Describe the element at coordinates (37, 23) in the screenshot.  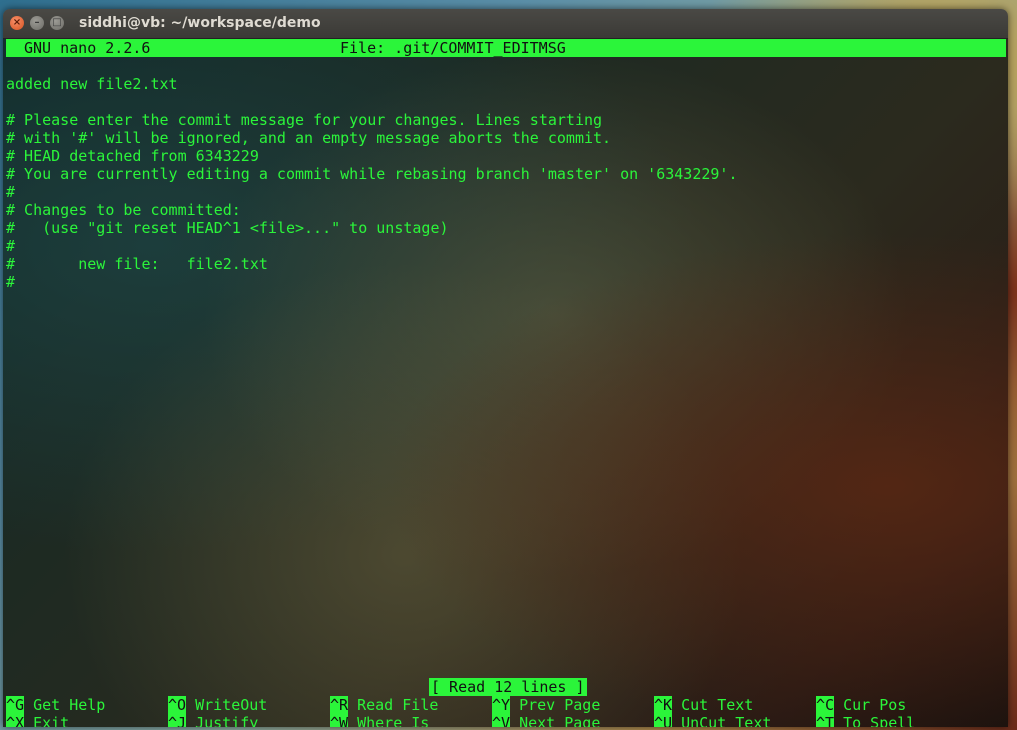
I see `minimize-icon: –` at that location.